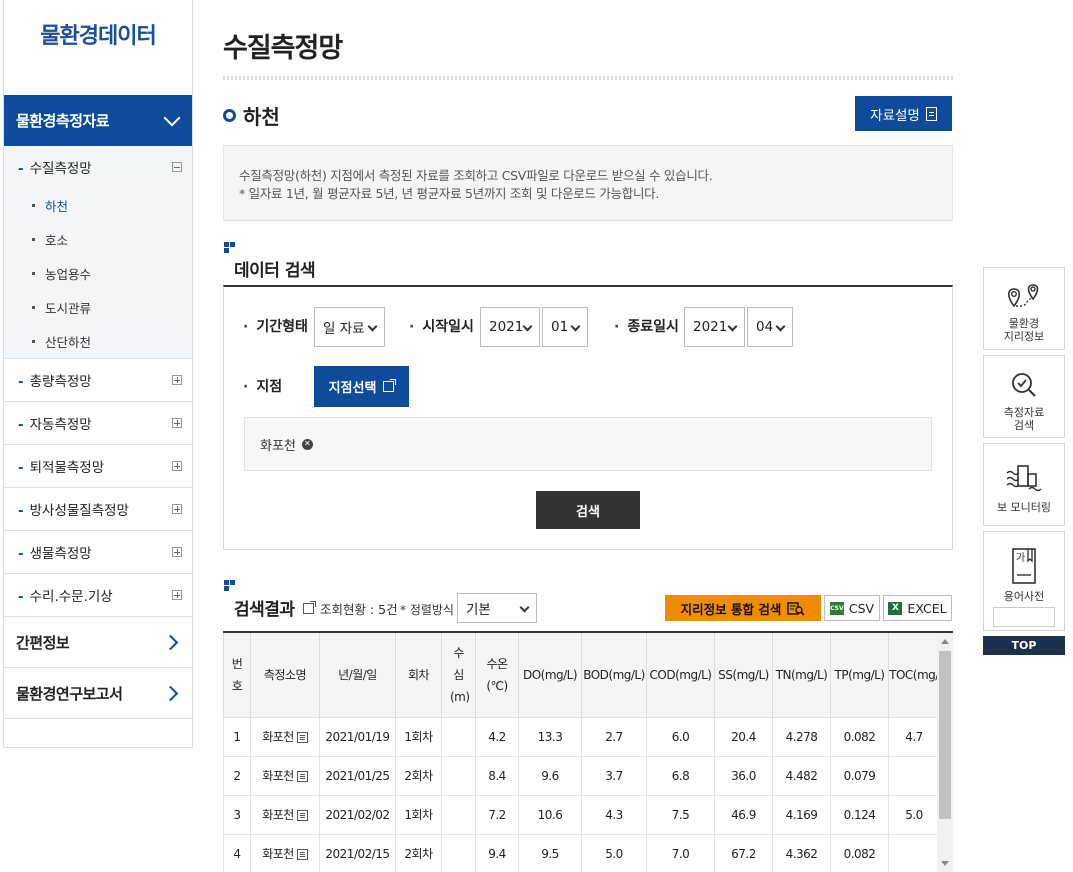  Describe the element at coordinates (917, 608) in the screenshot. I see `download-excel-button: X EXCEL` at that location.